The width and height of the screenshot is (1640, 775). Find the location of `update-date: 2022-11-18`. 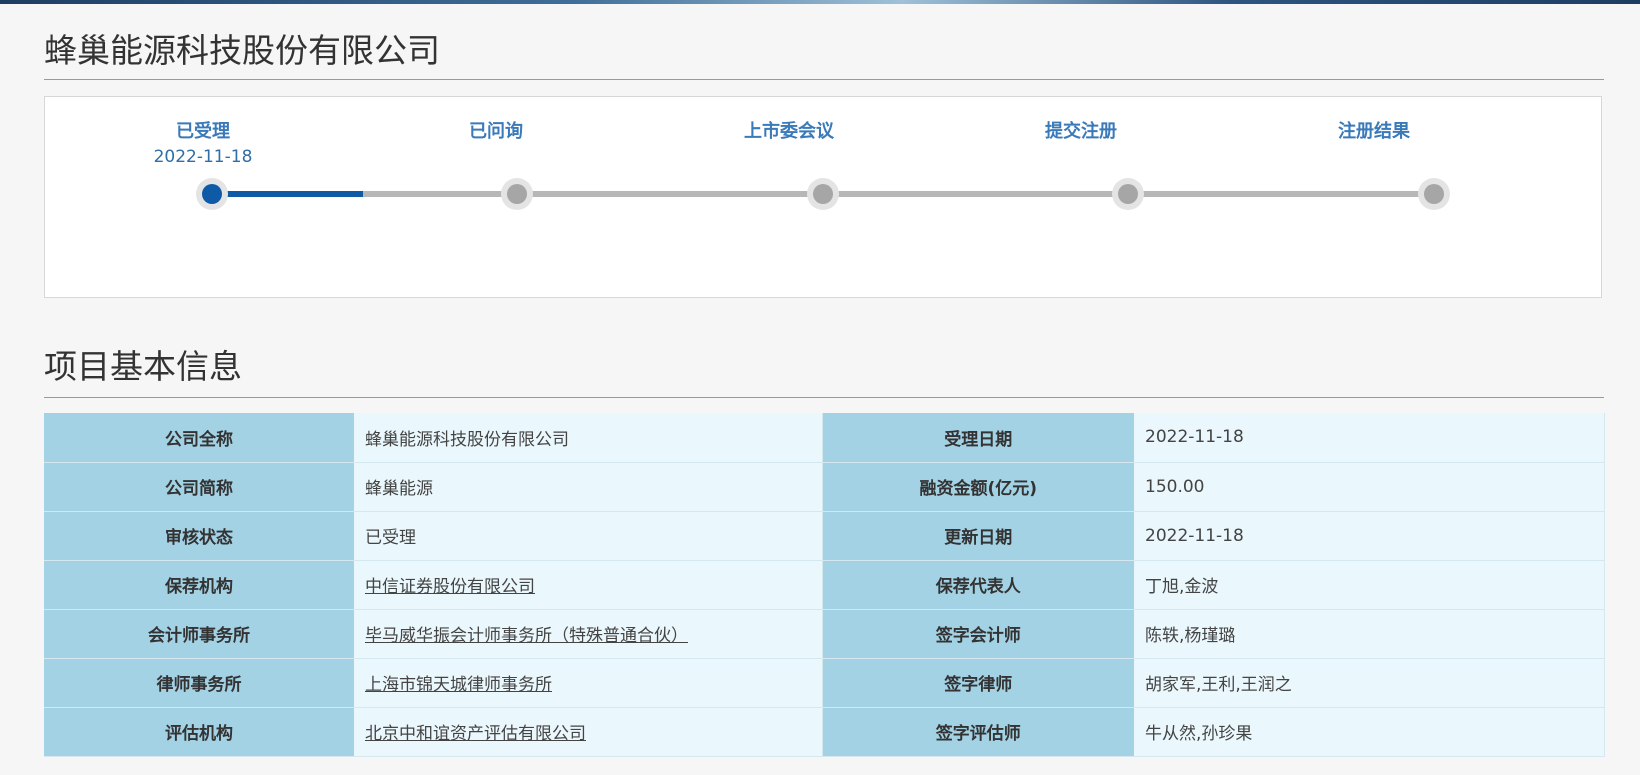

update-date: 2022-11-18 is located at coordinates (1369, 536).